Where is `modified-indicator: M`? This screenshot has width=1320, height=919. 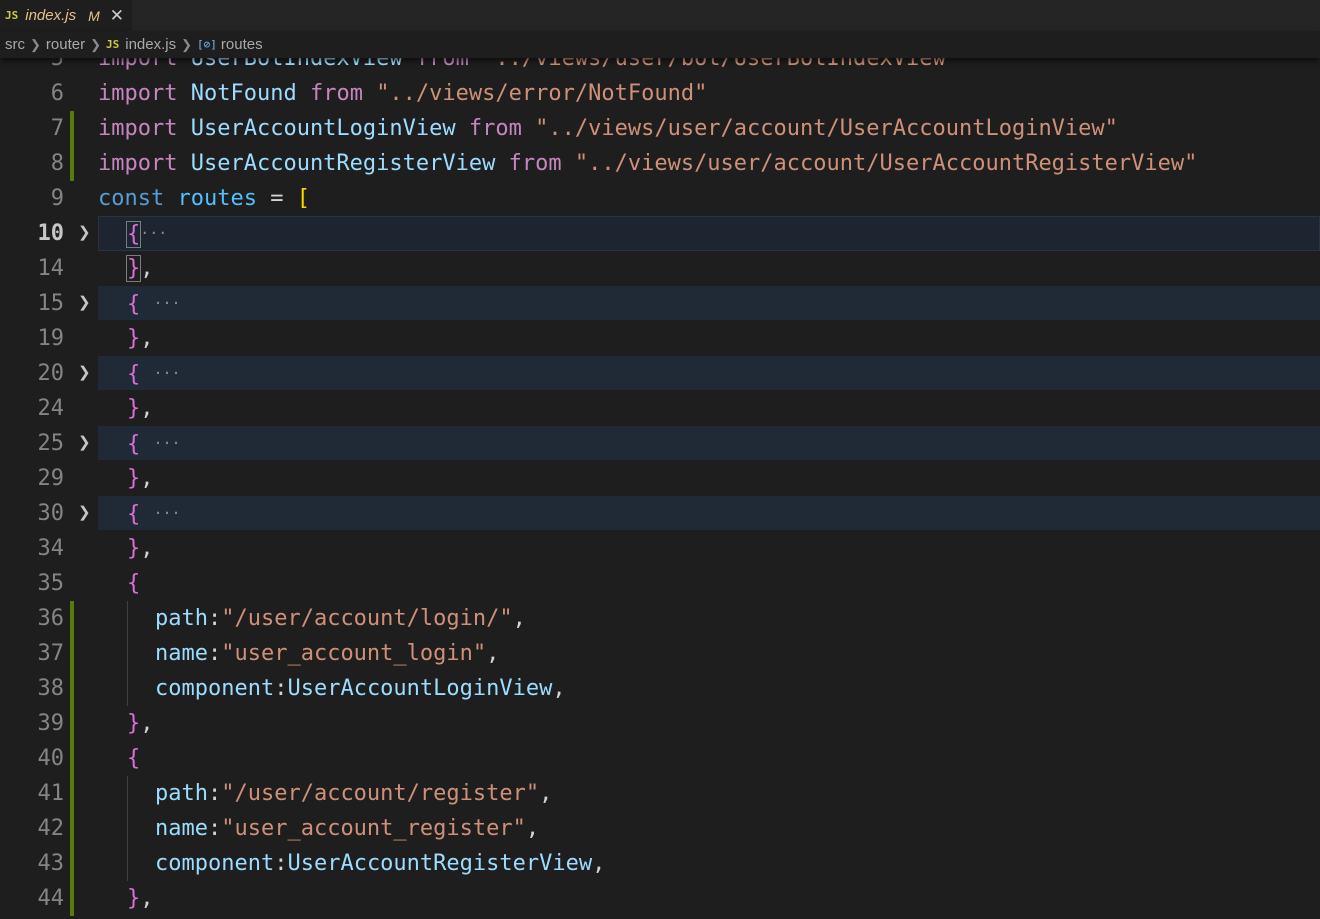
modified-indicator: M is located at coordinates (94, 15).